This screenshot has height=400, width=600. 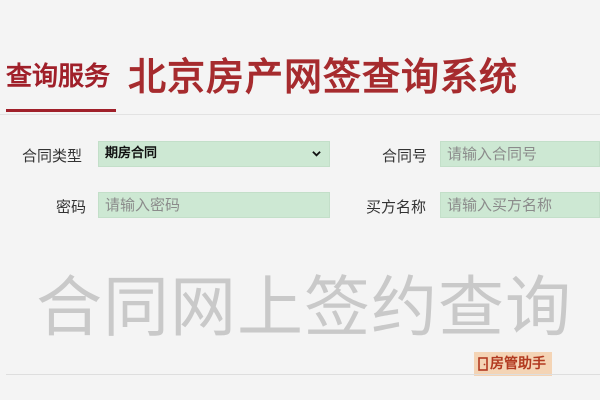 What do you see at coordinates (61, 110) in the screenshot?
I see `section-tag-underline` at bounding box center [61, 110].